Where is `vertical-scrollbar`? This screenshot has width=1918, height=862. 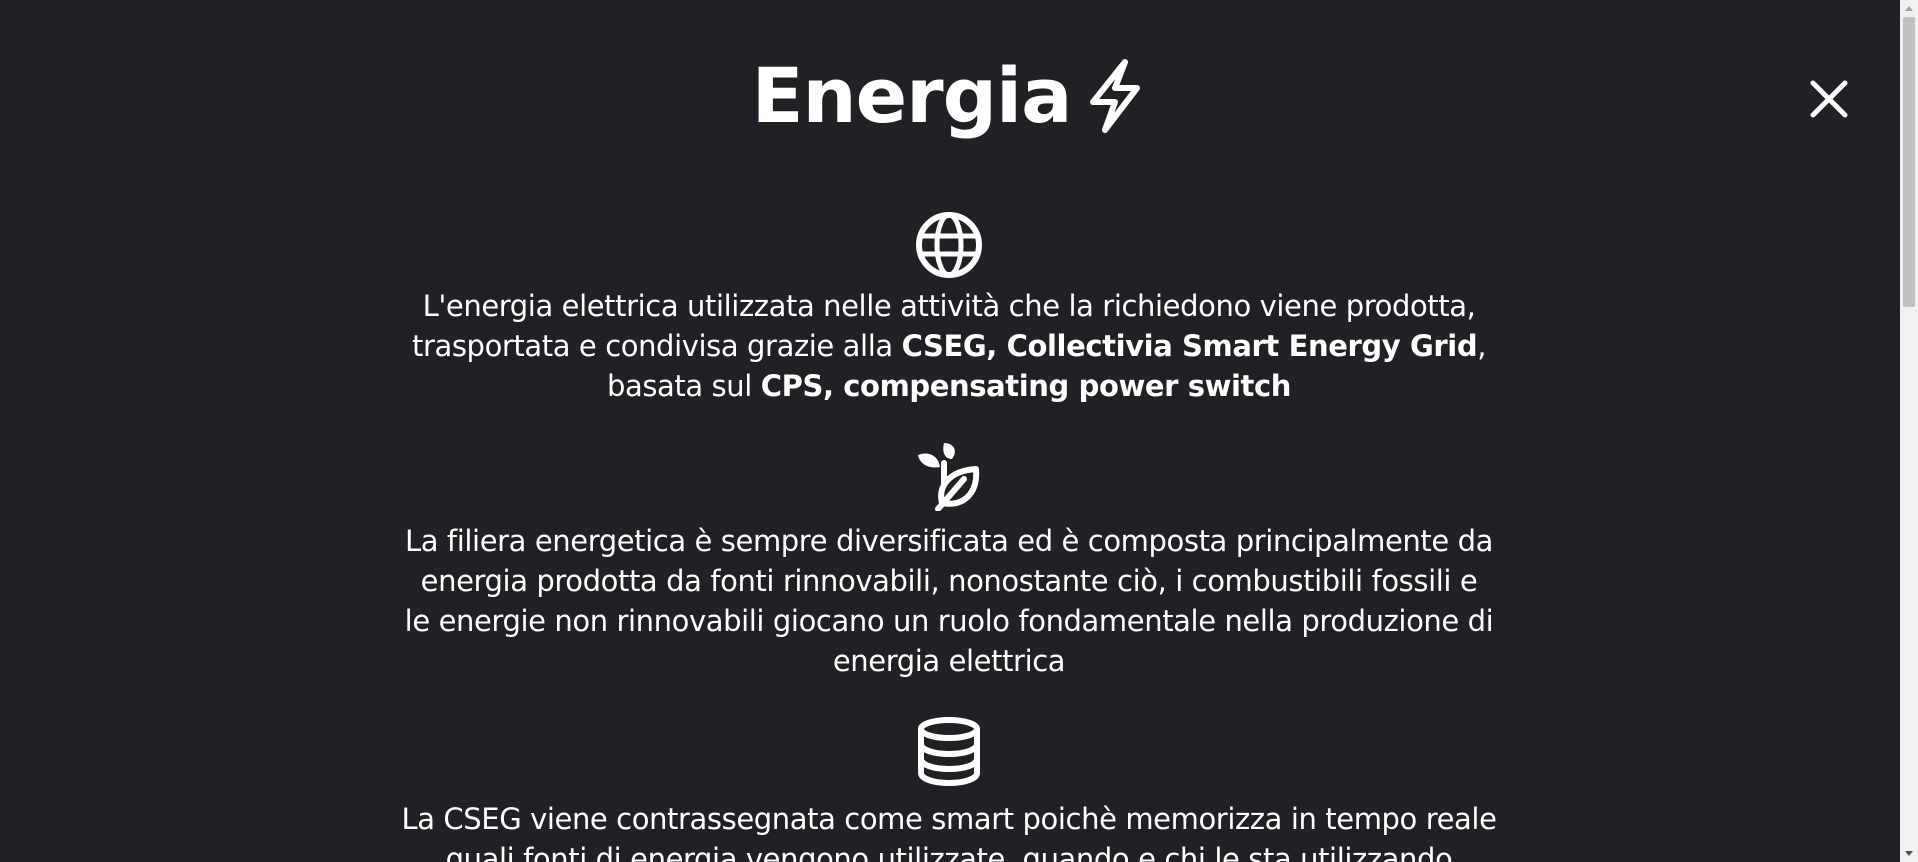 vertical-scrollbar is located at coordinates (1909, 431).